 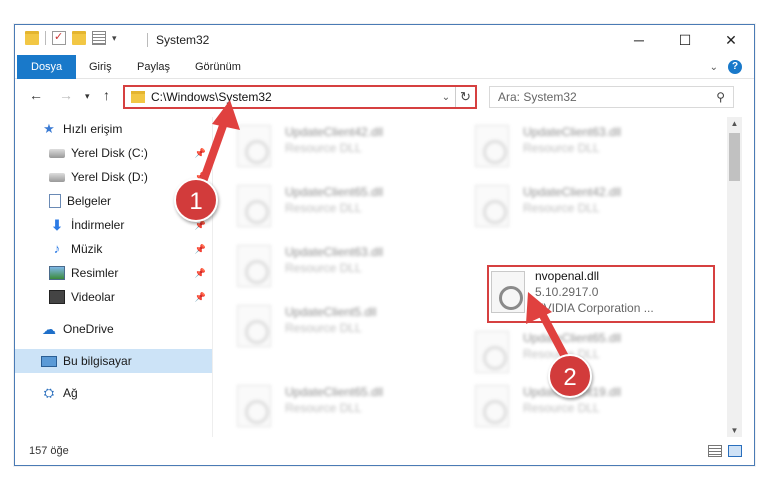 I want to click on sidebar-item-network: ⛭ Ağ, so click(x=113, y=393).